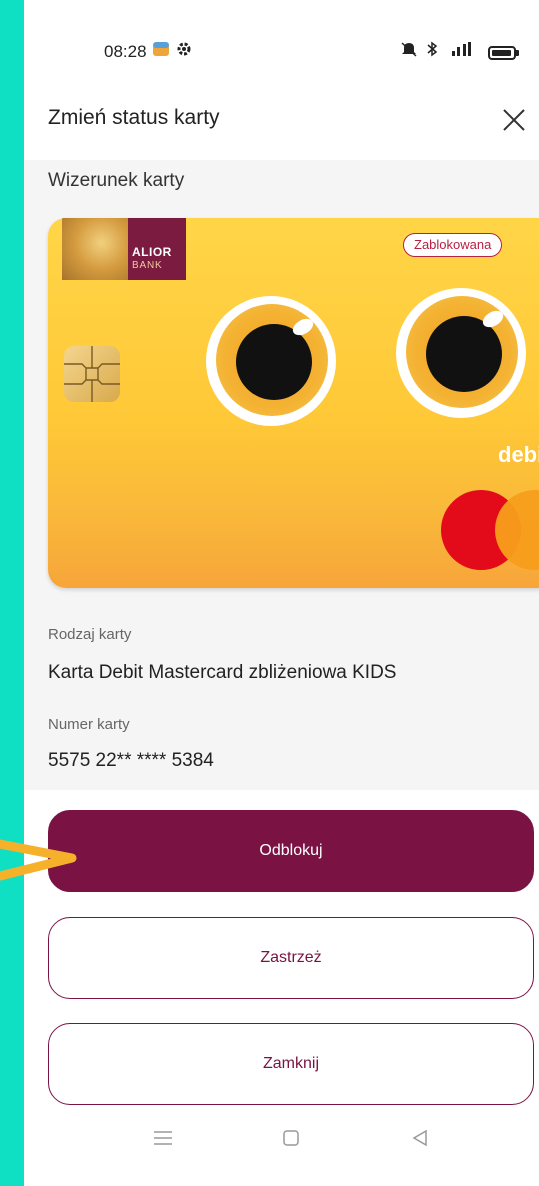 This screenshot has width=539, height=1186. I want to click on storage-icon, so click(161, 51).